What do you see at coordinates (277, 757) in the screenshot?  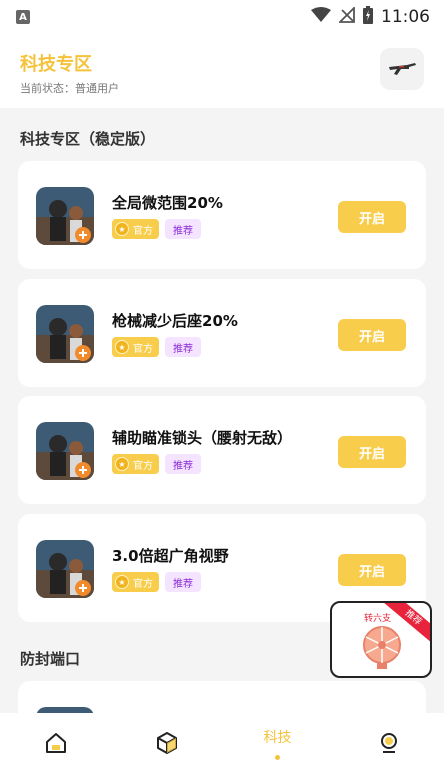 I see `active-dot` at bounding box center [277, 757].